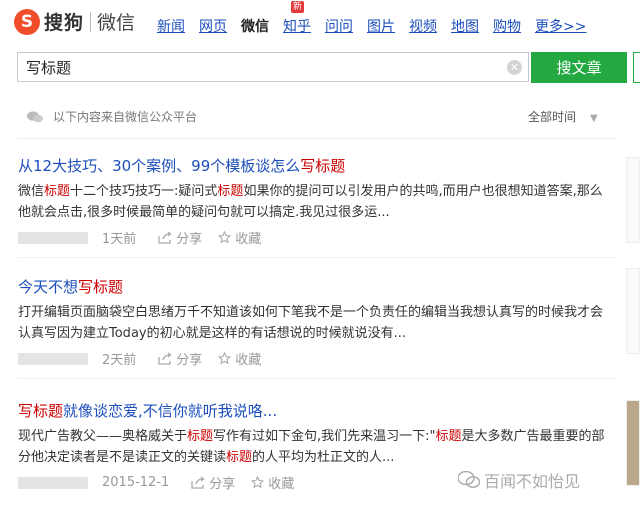  What do you see at coordinates (116, 23) in the screenshot?
I see `logo-subtitle: 微信` at bounding box center [116, 23].